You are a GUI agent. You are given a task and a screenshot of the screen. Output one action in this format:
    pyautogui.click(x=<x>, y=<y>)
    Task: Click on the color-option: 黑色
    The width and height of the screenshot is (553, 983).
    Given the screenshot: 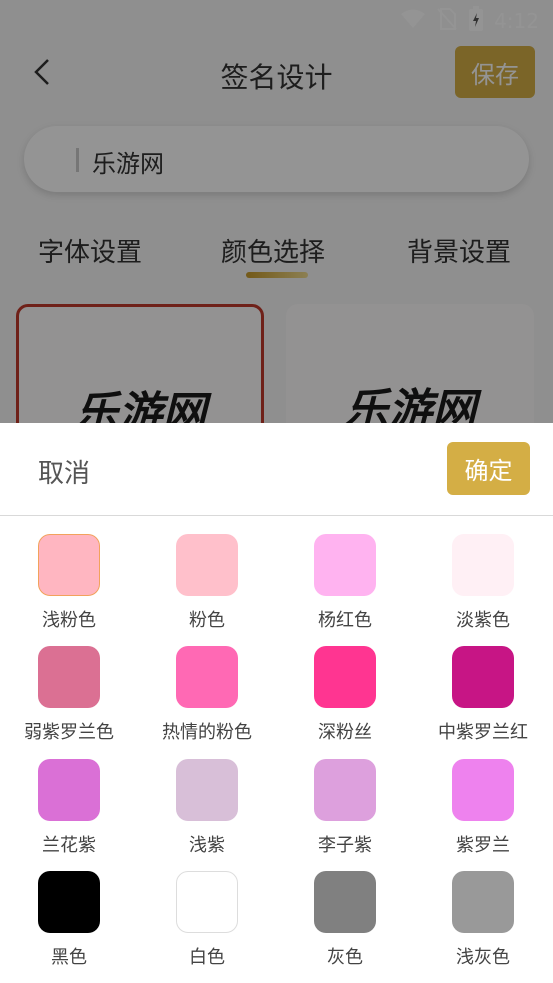 What is the action you would take?
    pyautogui.click(x=69, y=916)
    